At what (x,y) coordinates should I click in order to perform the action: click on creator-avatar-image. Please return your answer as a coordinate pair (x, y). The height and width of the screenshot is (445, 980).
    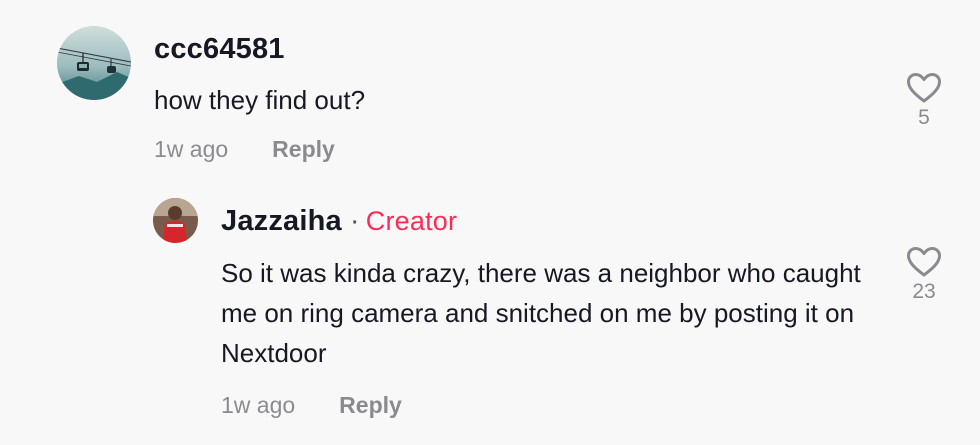
    Looking at the image, I should click on (175, 220).